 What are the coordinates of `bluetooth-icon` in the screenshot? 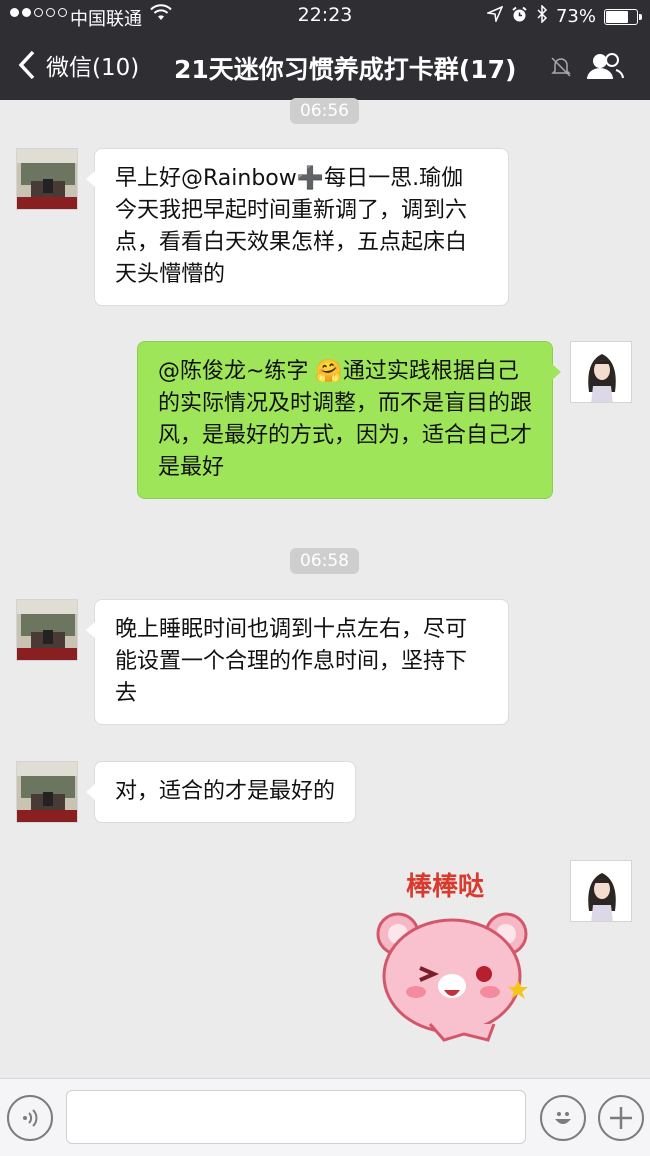 It's located at (542, 16).